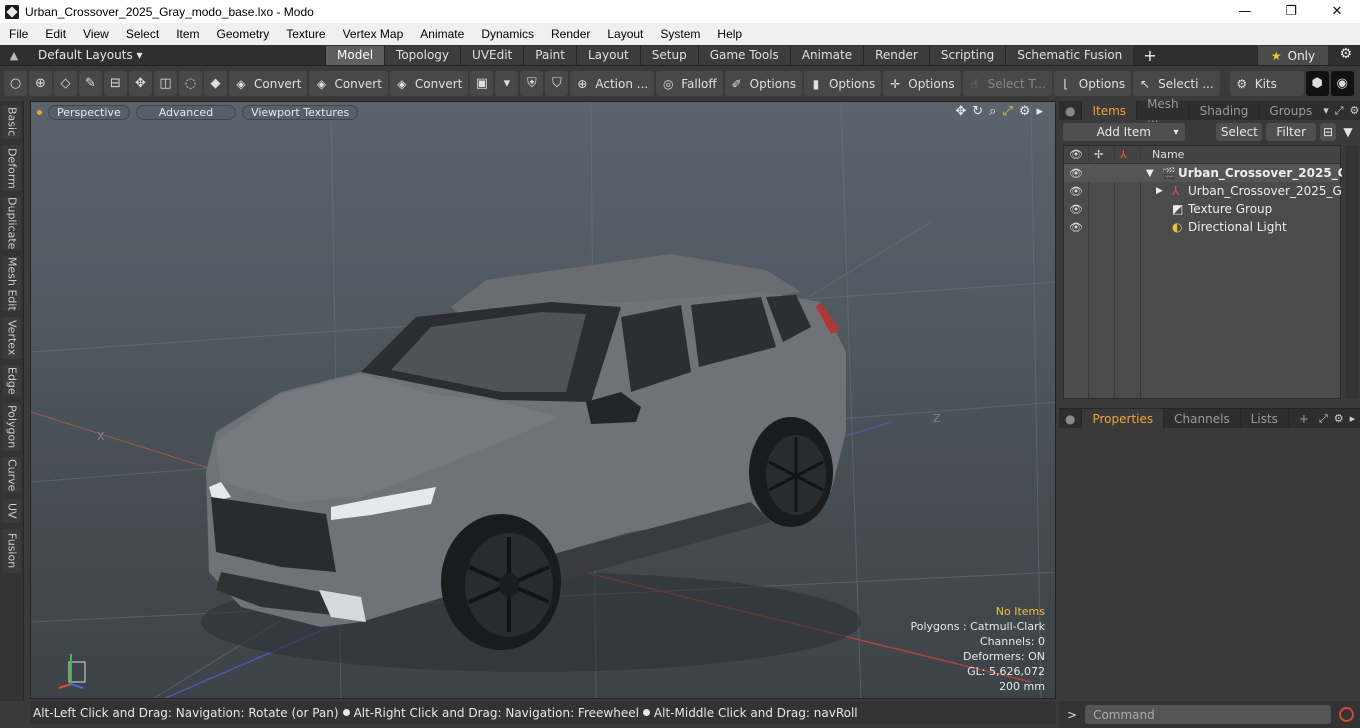 This screenshot has height=728, width=1360. What do you see at coordinates (922, 83) in the screenshot?
I see `options-button-3: ✛ Options` at bounding box center [922, 83].